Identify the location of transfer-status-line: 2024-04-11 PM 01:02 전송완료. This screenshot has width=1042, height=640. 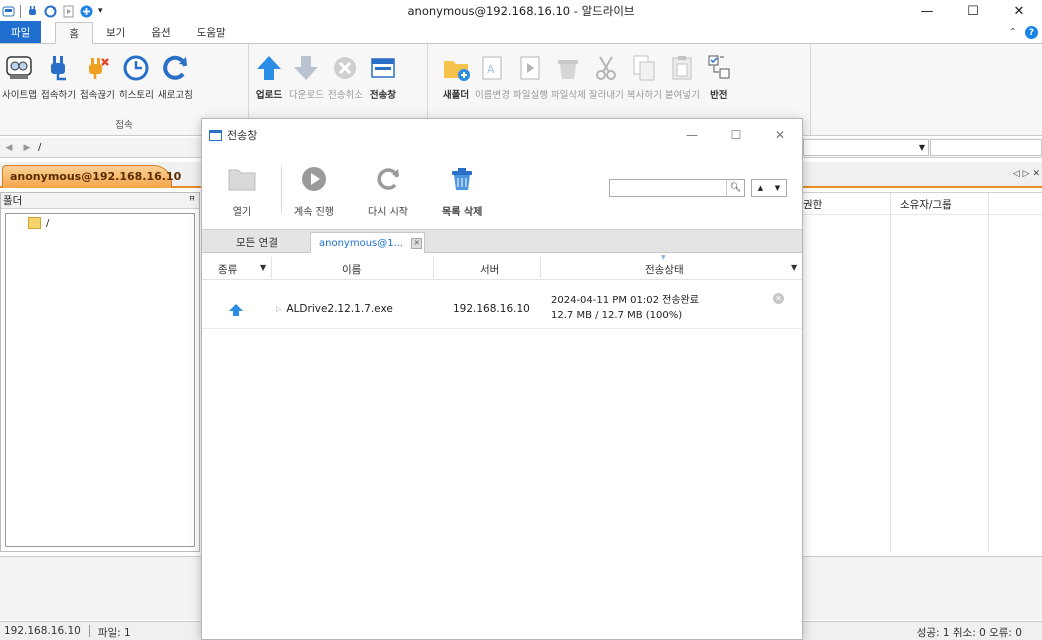
(625, 300).